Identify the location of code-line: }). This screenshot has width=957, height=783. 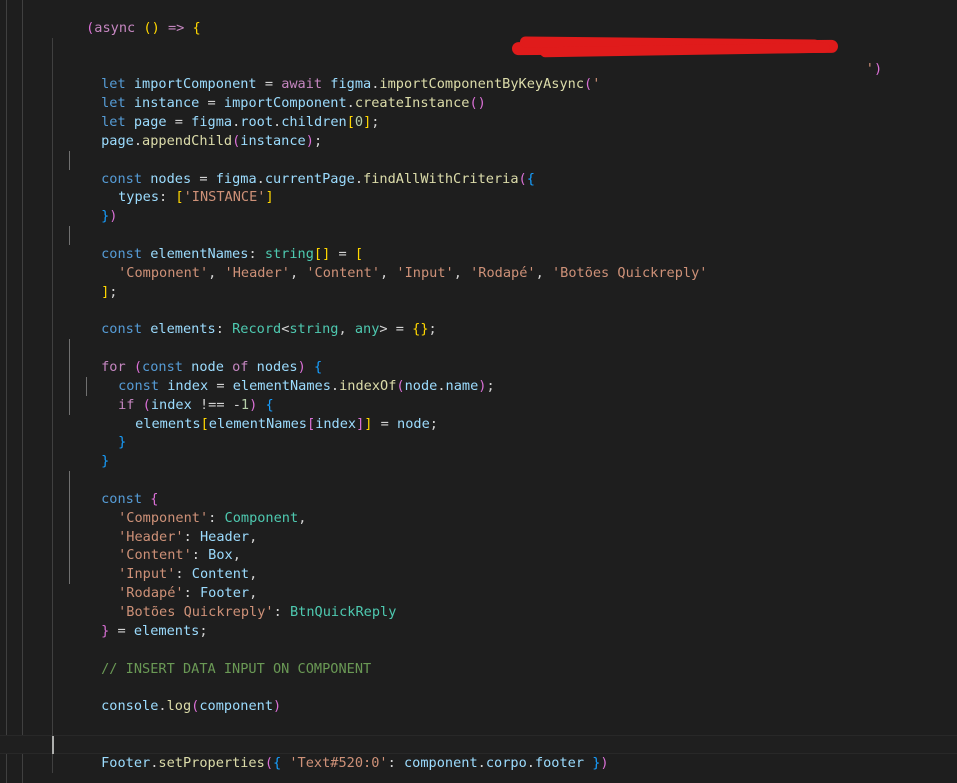
(478, 196).